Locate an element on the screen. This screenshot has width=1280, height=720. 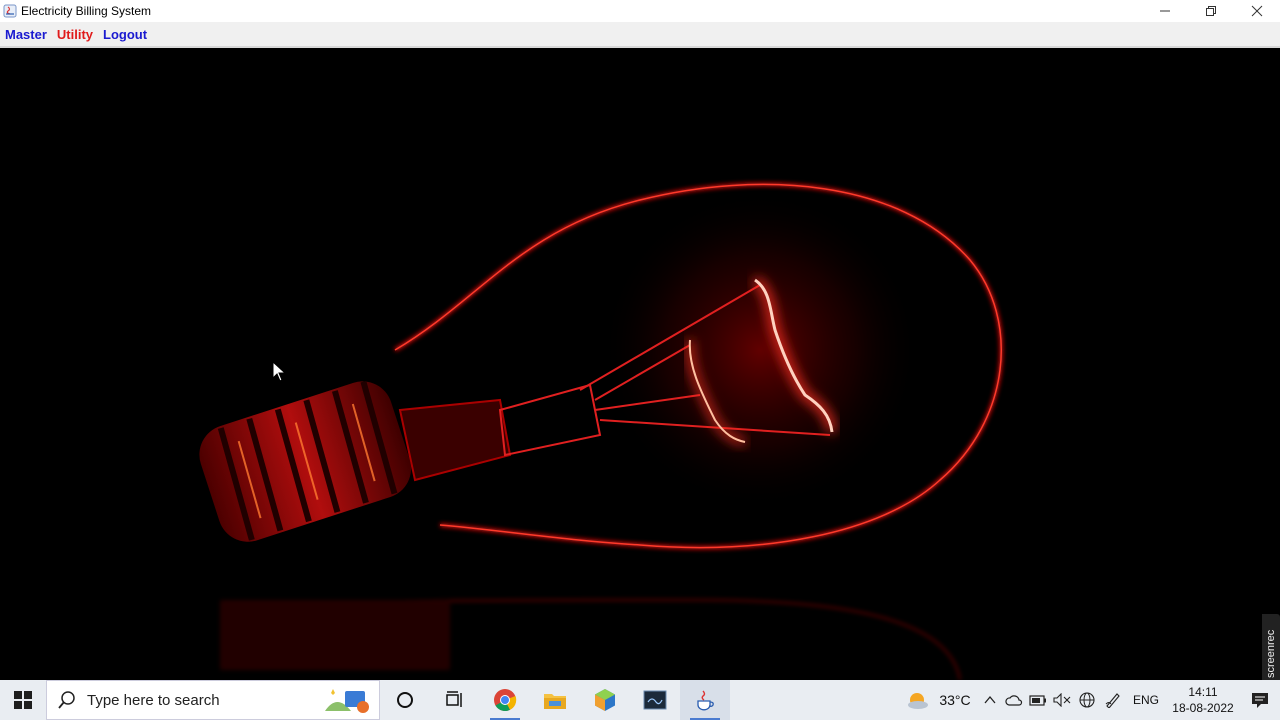
taskbar-mysql is located at coordinates (655, 700).